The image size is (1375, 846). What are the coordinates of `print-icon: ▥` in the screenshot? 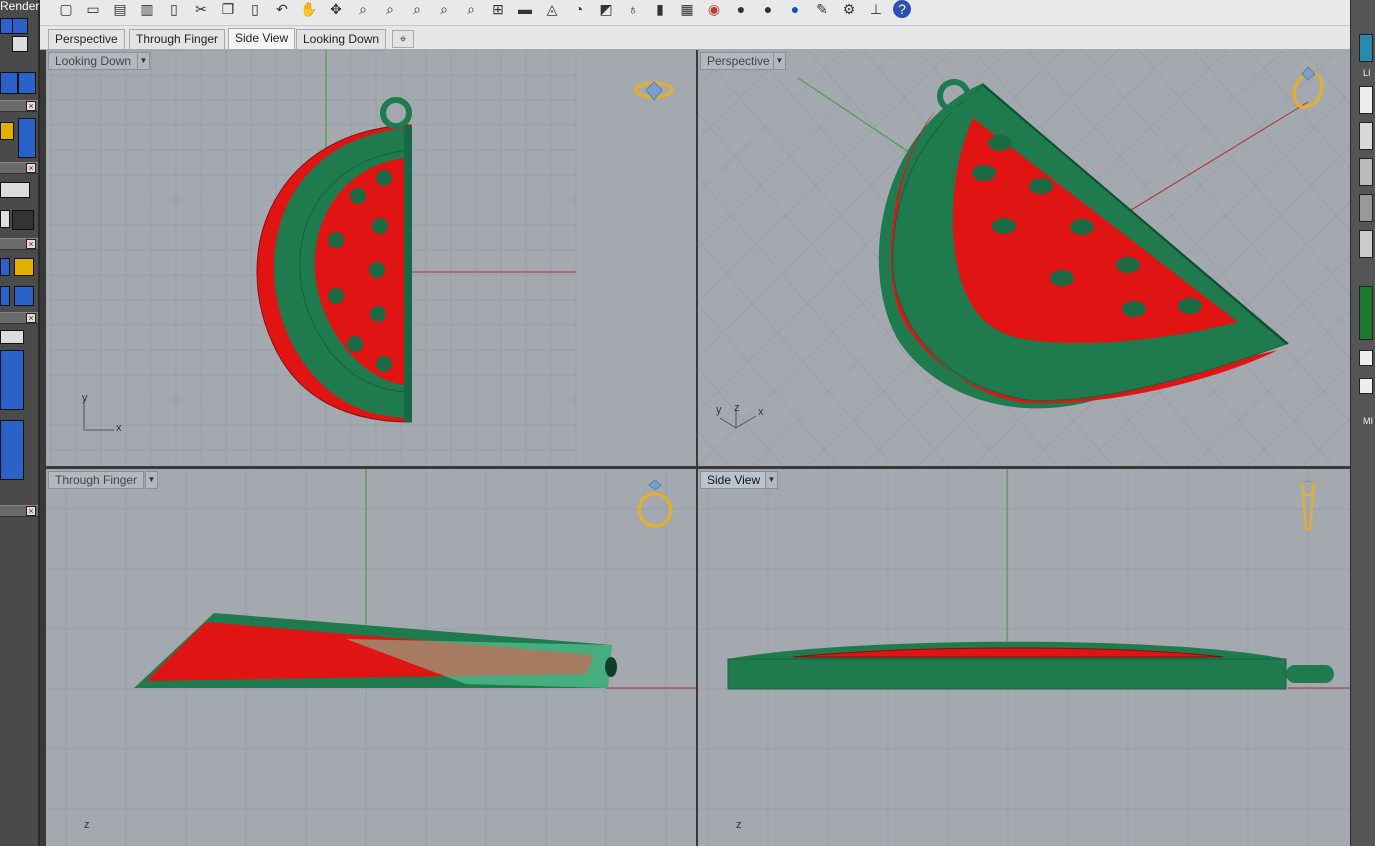 It's located at (147, 9).